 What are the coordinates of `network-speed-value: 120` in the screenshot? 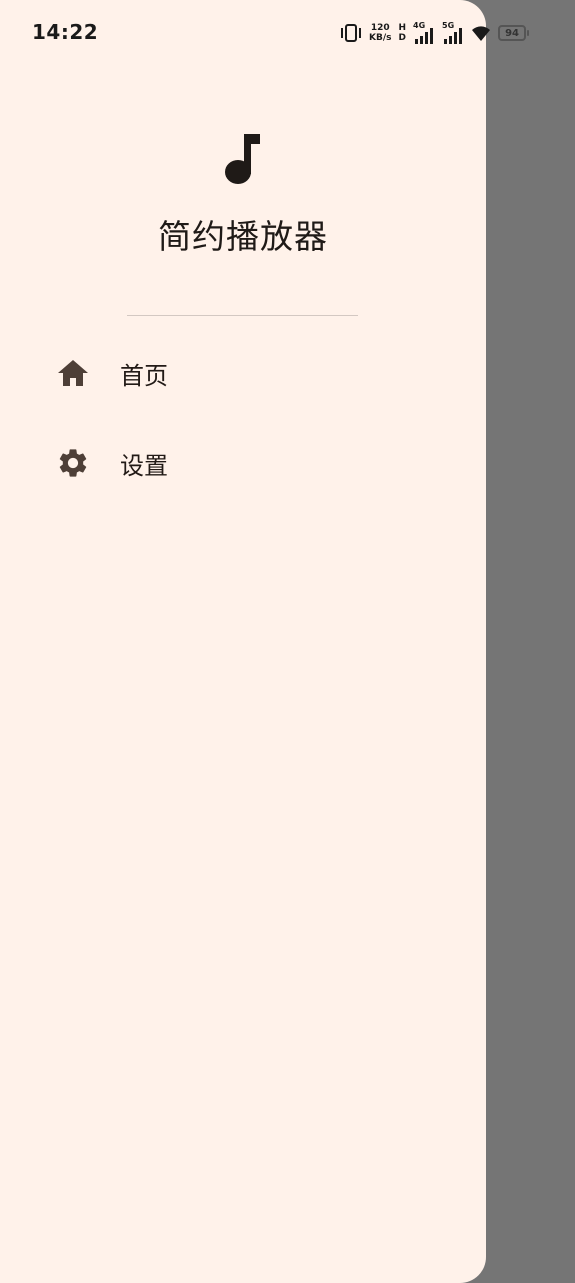 It's located at (380, 28).